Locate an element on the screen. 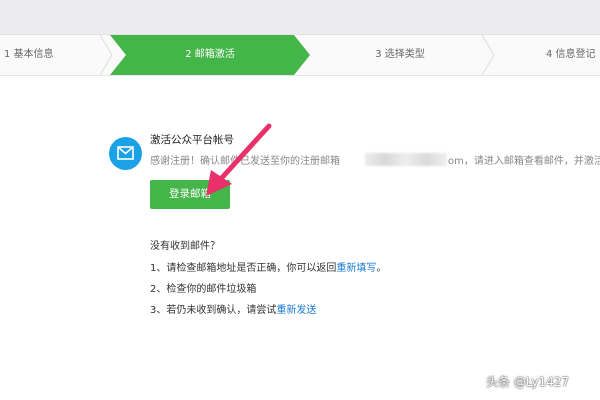  help-item-text-end: 。 is located at coordinates (381, 268).